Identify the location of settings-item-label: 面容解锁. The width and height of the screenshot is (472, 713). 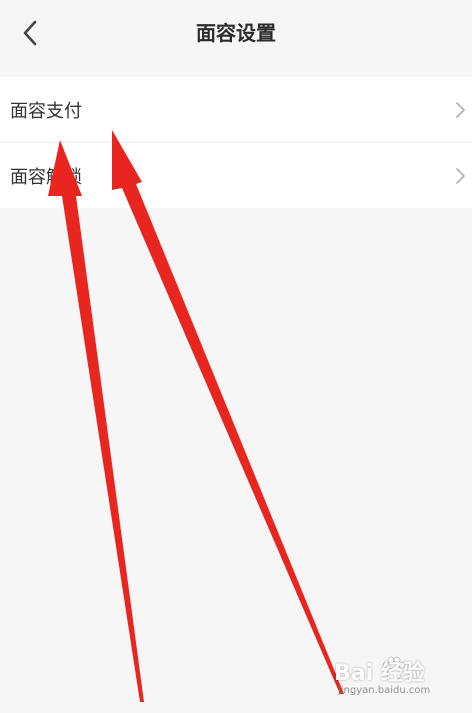
(46, 177).